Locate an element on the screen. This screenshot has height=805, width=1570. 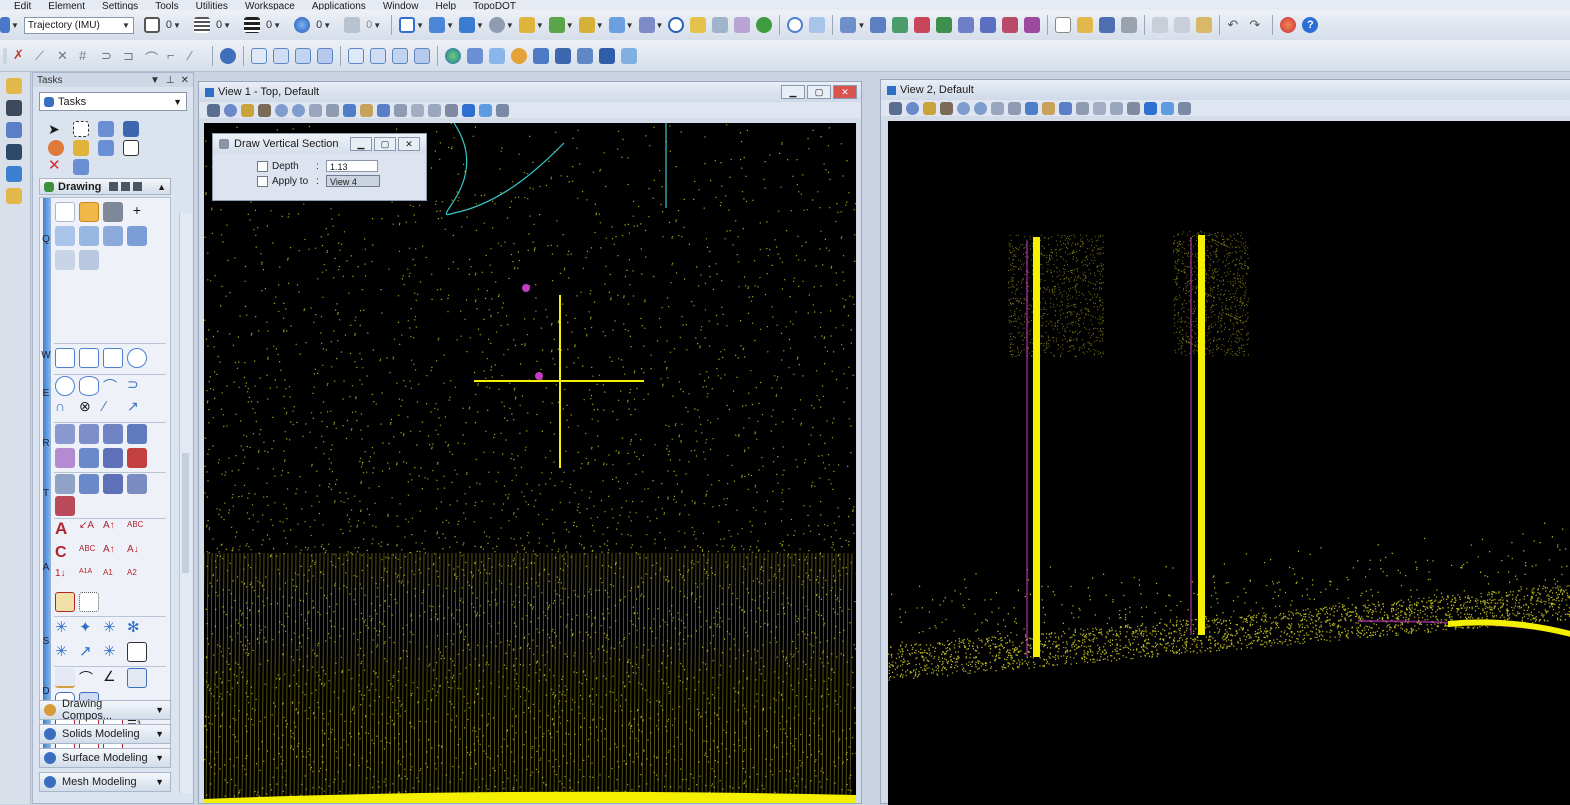
rotate-view-icon is located at coordinates (349, 110).